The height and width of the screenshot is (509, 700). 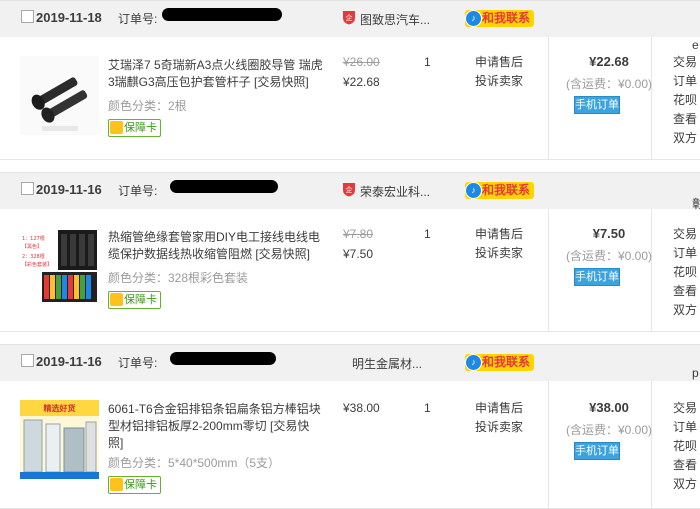 I want to click on product-spec: 颜色分类：328根彩色套装, so click(x=178, y=278).